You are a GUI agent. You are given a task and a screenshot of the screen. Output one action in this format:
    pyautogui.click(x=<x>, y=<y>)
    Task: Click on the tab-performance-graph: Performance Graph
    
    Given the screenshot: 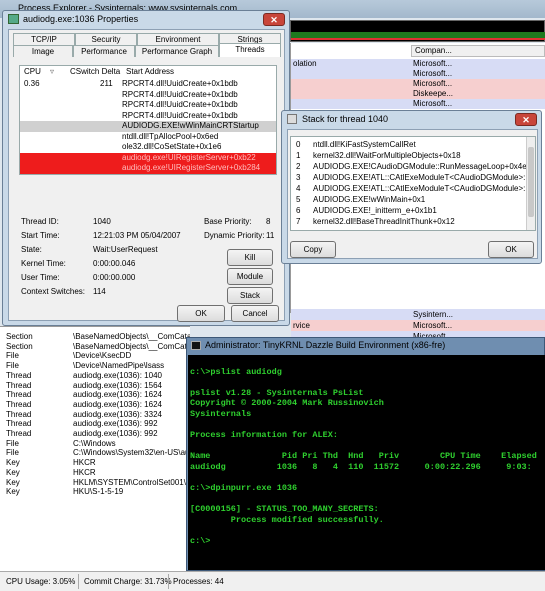 What is the action you would take?
    pyautogui.click(x=177, y=51)
    